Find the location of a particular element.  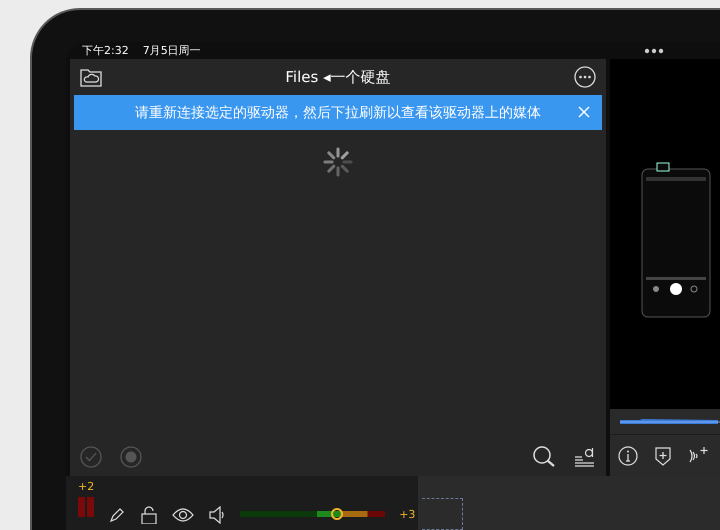

text-lines-icon is located at coordinates (585, 457).